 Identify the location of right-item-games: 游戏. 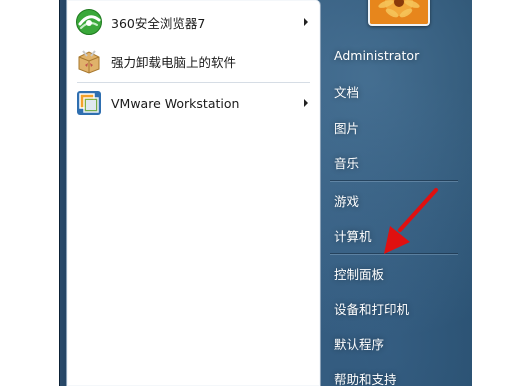
(346, 200).